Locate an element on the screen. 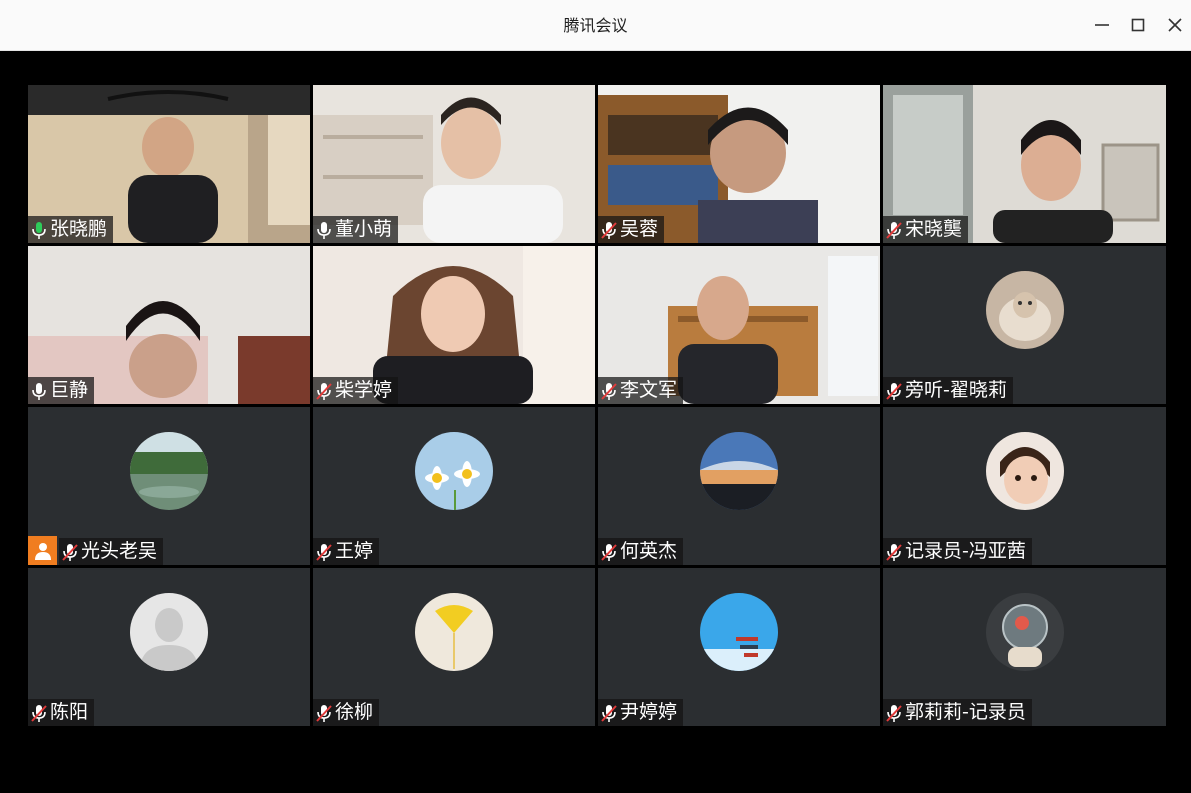 This screenshot has width=1191, height=793. participant-tile-11: 何英杰 is located at coordinates (739, 486).